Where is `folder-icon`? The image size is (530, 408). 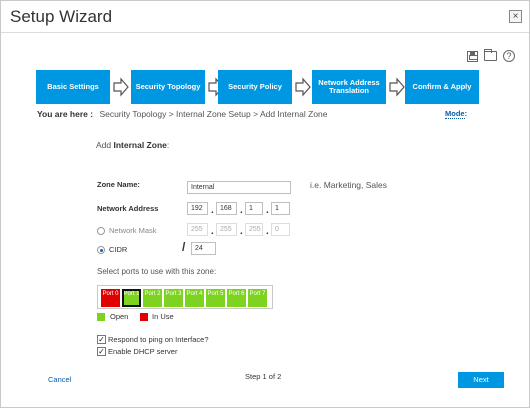 folder-icon is located at coordinates (490, 55).